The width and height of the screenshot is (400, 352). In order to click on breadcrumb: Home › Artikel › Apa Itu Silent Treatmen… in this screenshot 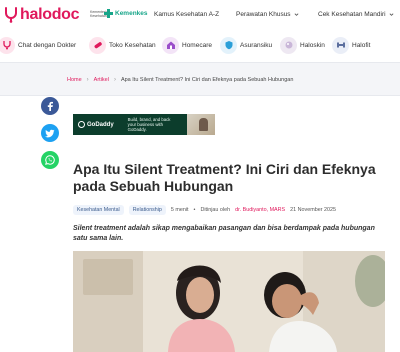, I will do `click(180, 80)`.